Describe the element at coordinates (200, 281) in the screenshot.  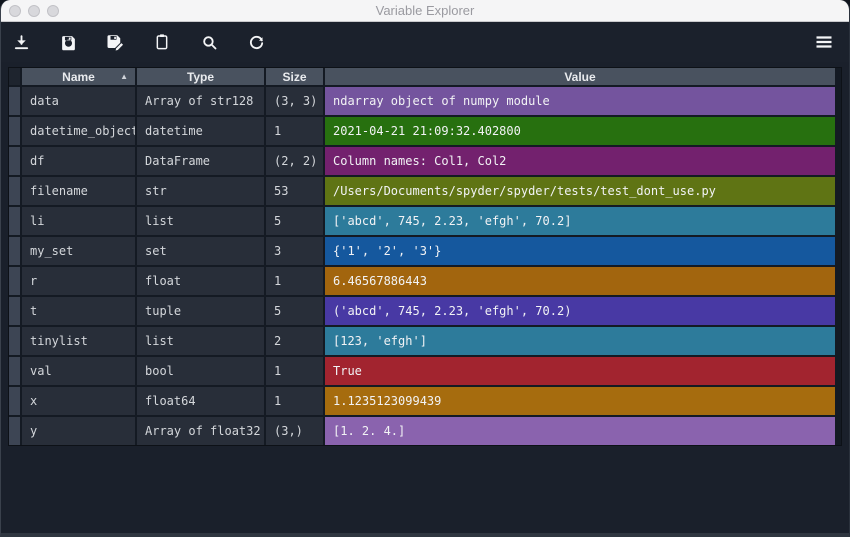
I see `type-cell: float` at that location.